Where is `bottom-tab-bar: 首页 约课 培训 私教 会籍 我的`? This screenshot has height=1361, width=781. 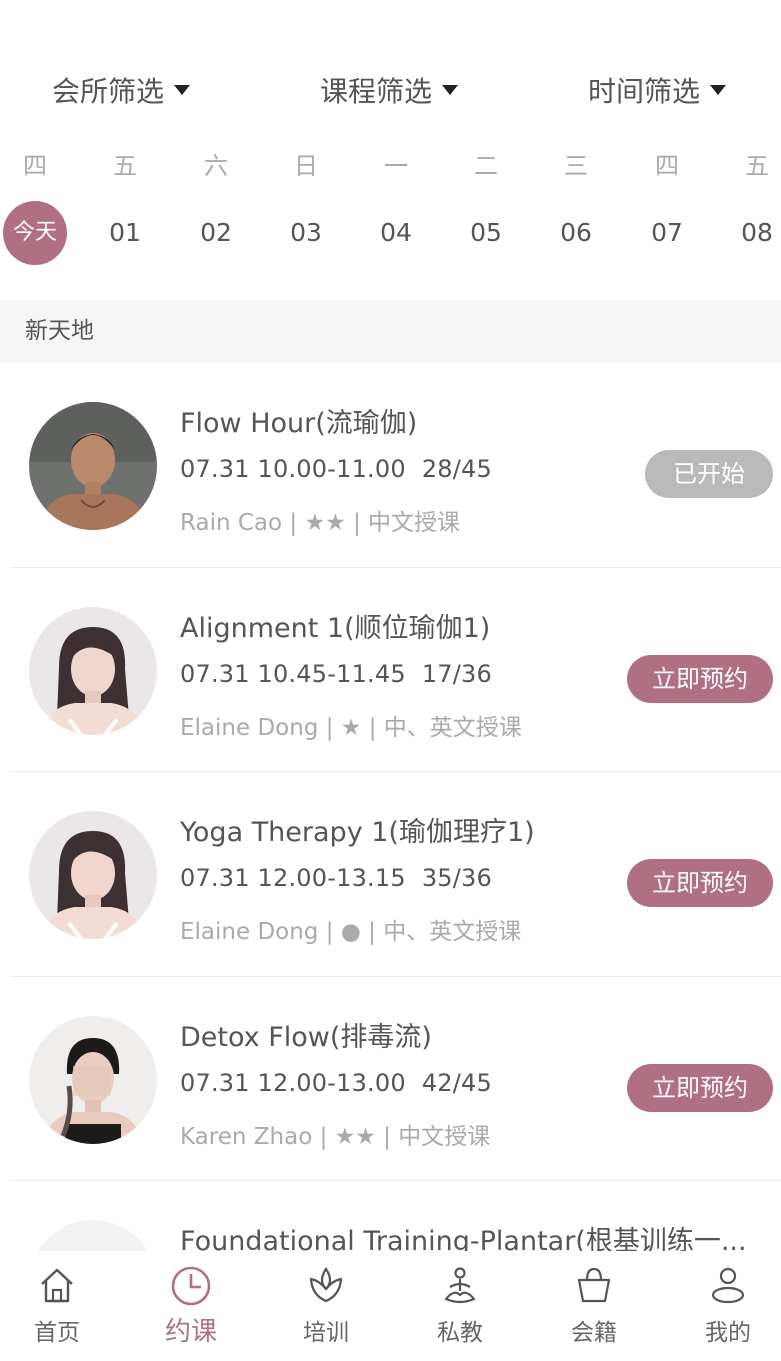
bottom-tab-bar: 首页 约课 培训 私教 会籍 我的 is located at coordinates (390, 1306).